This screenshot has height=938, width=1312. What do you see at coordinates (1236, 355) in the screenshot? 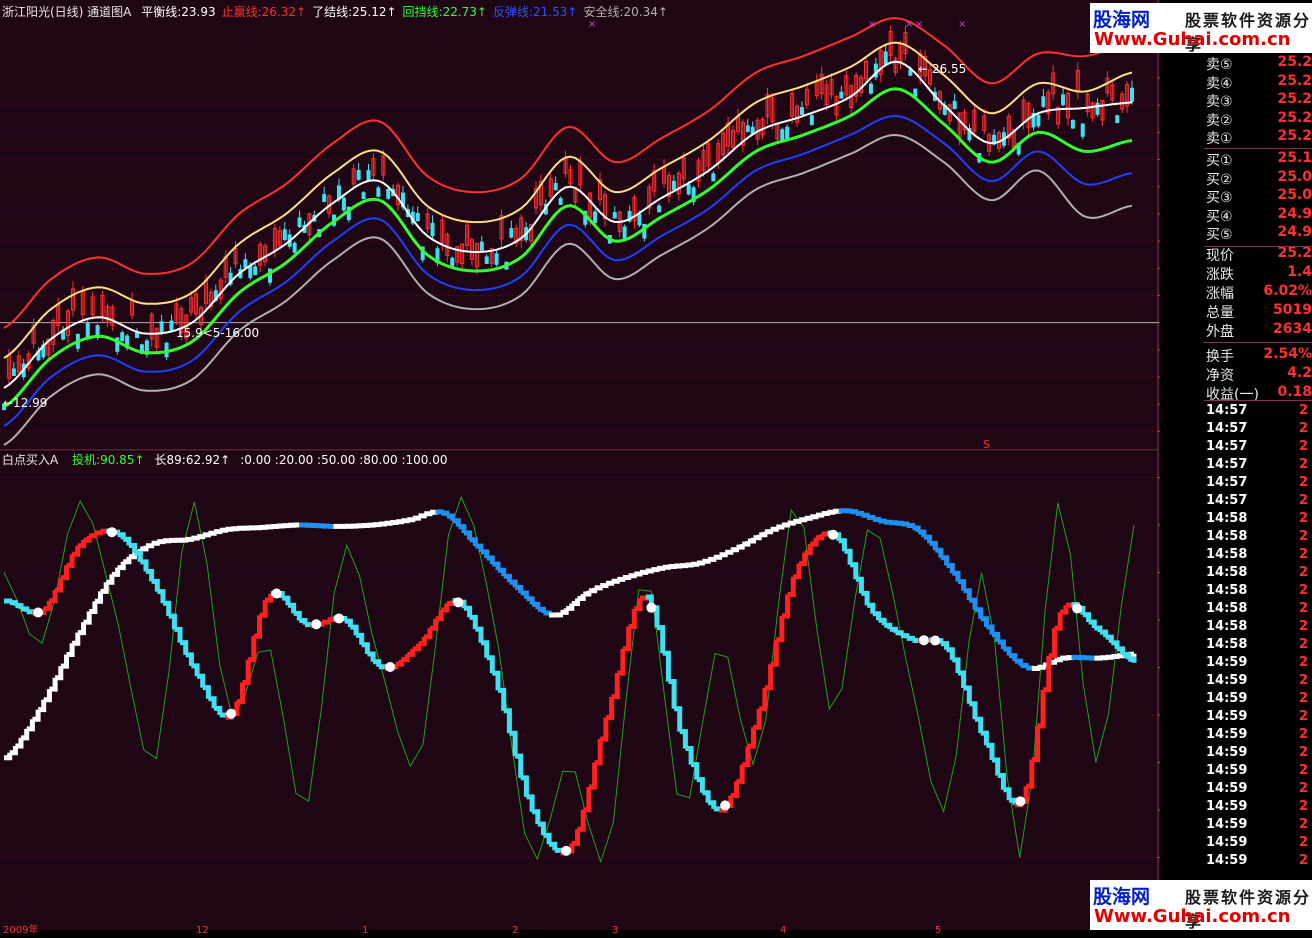
I see `quote-row: 换手2.54%` at bounding box center [1236, 355].